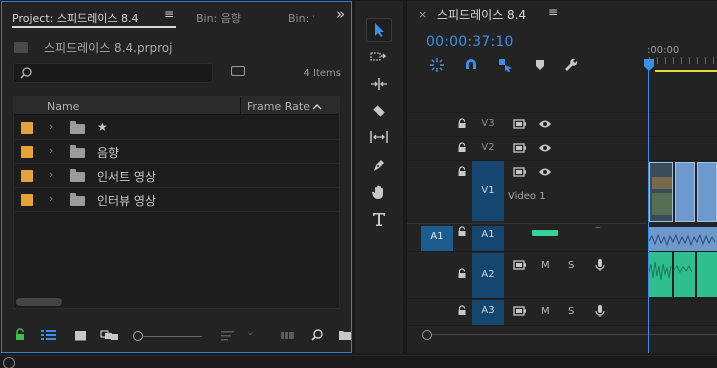 The image size is (717, 368). I want to click on video-audio-divider, so click(527, 223).